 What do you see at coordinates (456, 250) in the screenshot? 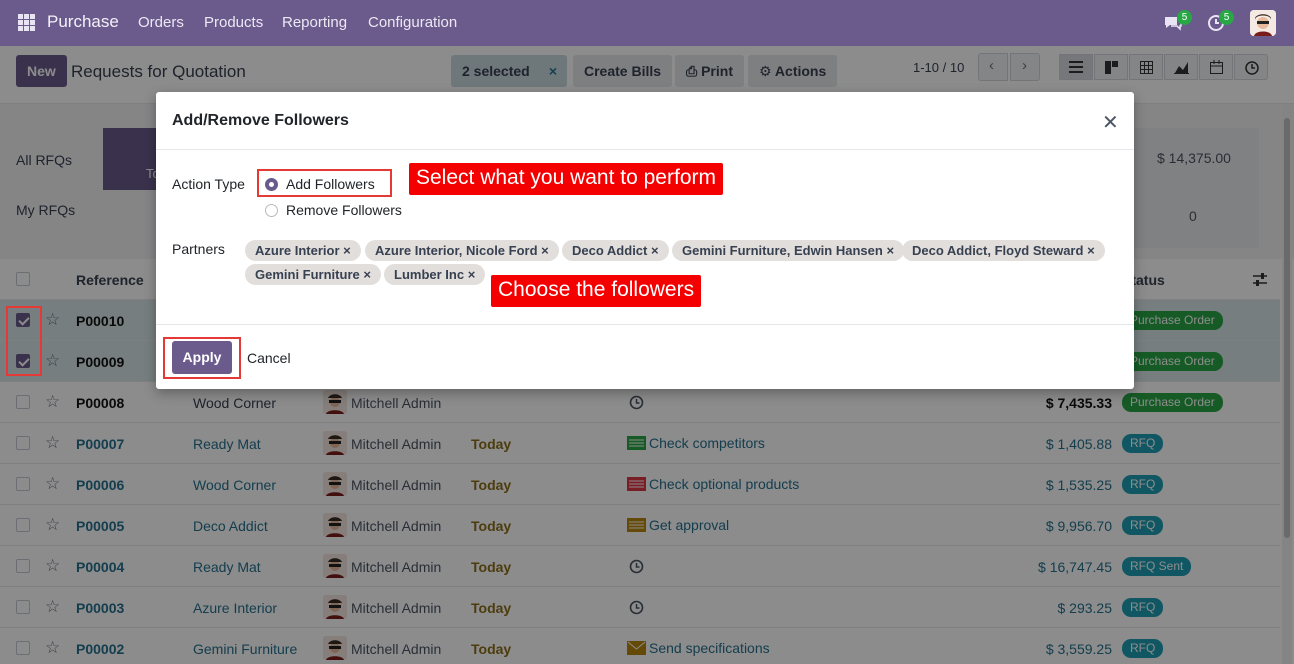
I see `partner-name: Azure Interior, Nicole Ford` at bounding box center [456, 250].